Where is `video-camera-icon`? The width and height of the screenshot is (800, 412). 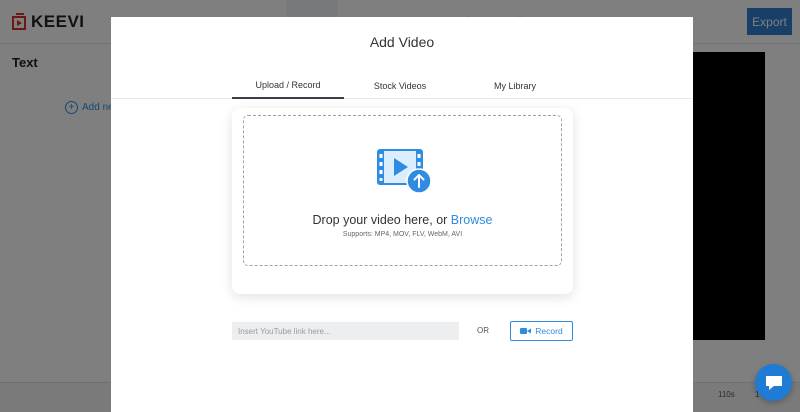 video-camera-icon is located at coordinates (526, 331).